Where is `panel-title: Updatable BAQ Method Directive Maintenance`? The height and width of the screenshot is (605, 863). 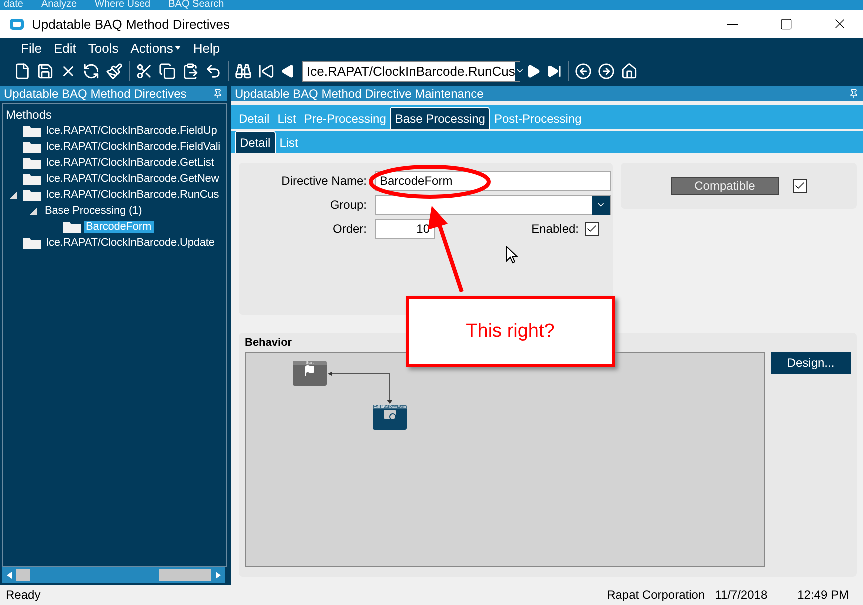
panel-title: Updatable BAQ Method Directive Maintenance is located at coordinates (359, 93).